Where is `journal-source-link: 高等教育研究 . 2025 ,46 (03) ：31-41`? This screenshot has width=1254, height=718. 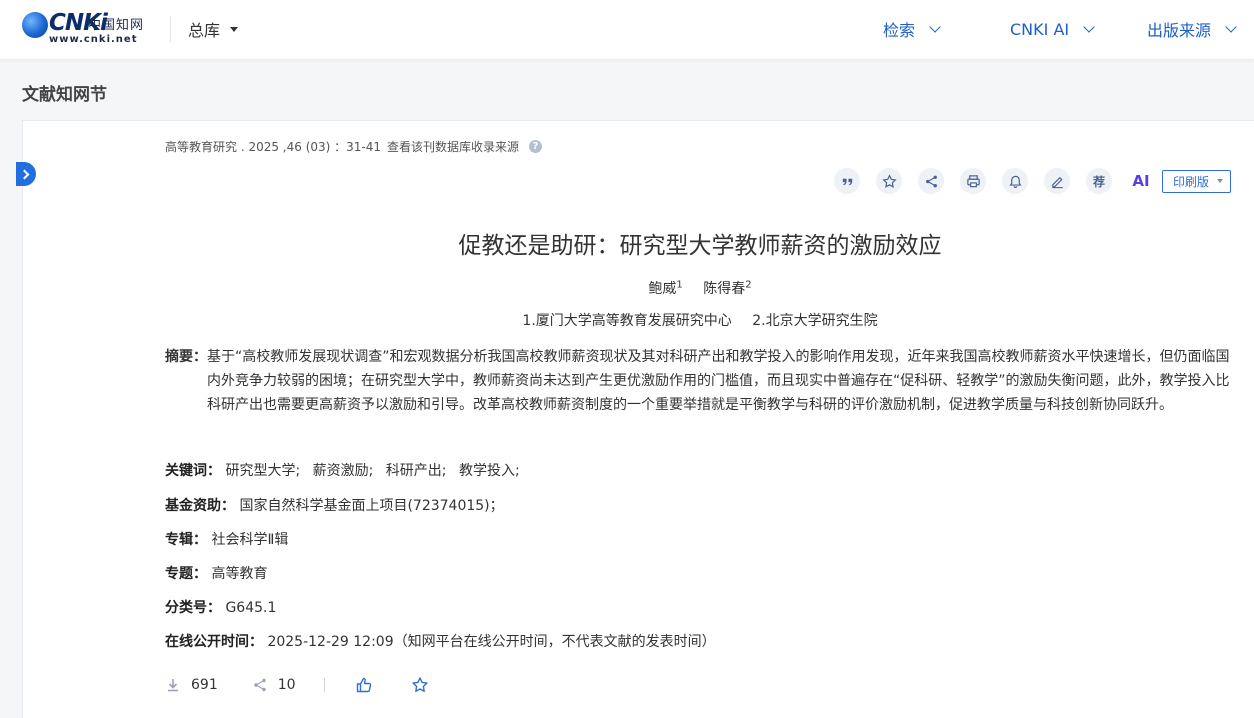 journal-source-link: 高等教育研究 . 2025 ,46 (03) ：31-41 is located at coordinates (273, 146).